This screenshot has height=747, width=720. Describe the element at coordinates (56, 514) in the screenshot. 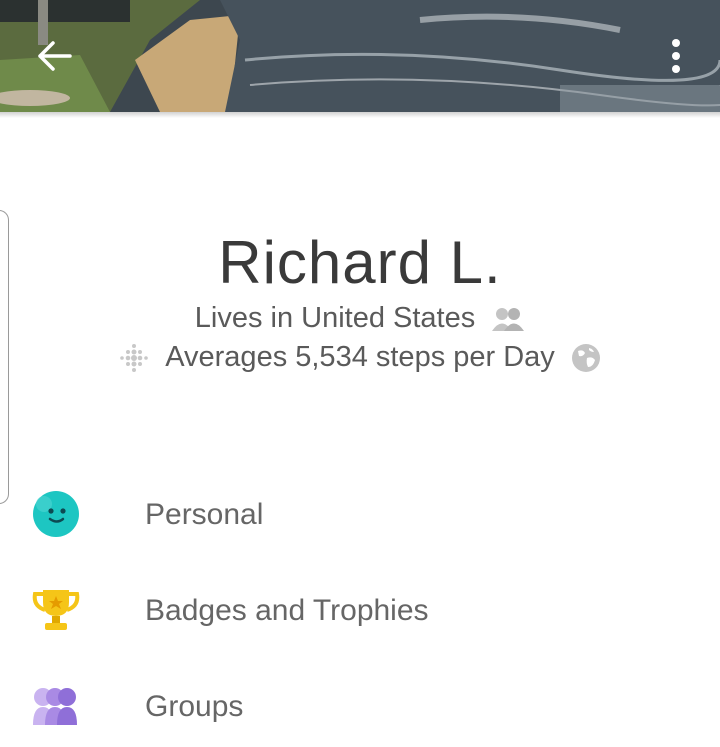

I see `smiley-face-icon` at that location.